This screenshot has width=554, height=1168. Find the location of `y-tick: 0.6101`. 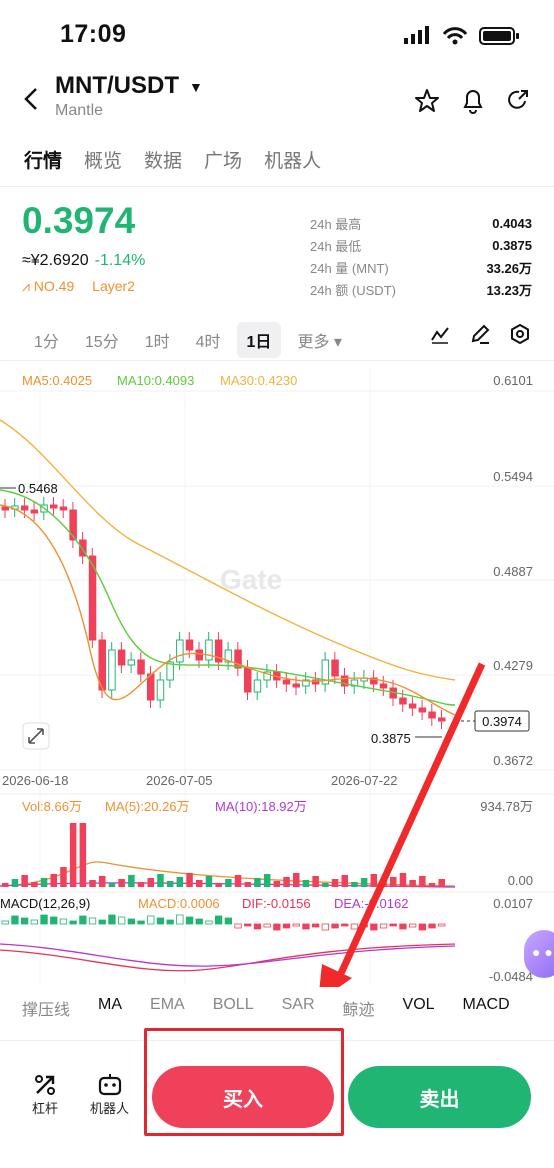

y-tick: 0.6101 is located at coordinates (513, 380).